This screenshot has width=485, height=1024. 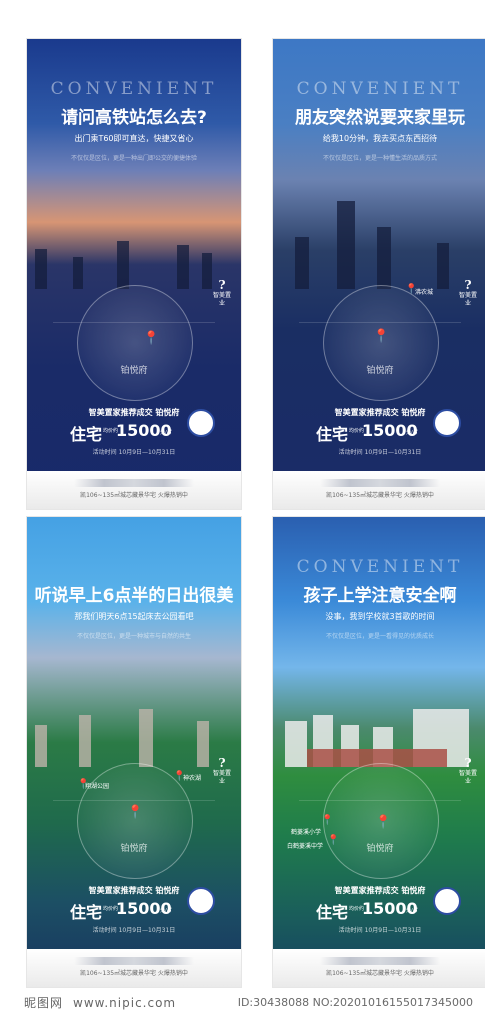 I want to click on poi-label: 神农湖, so click(x=192, y=778).